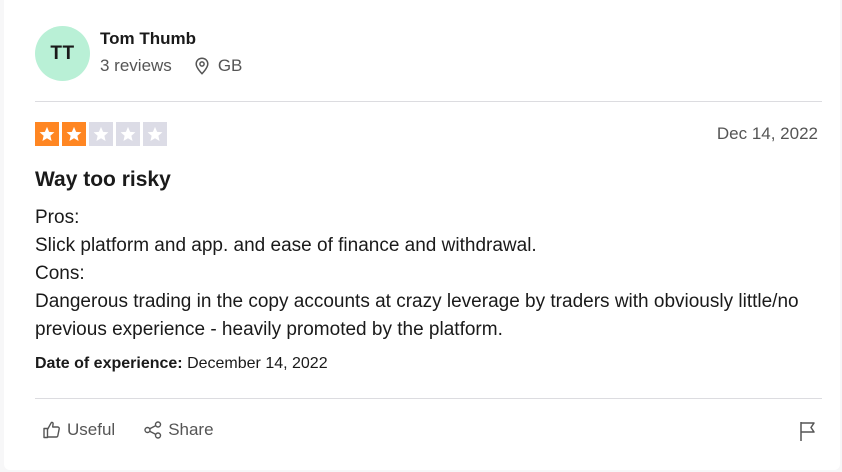 This screenshot has height=472, width=842. I want to click on share-button: Share, so click(178, 430).